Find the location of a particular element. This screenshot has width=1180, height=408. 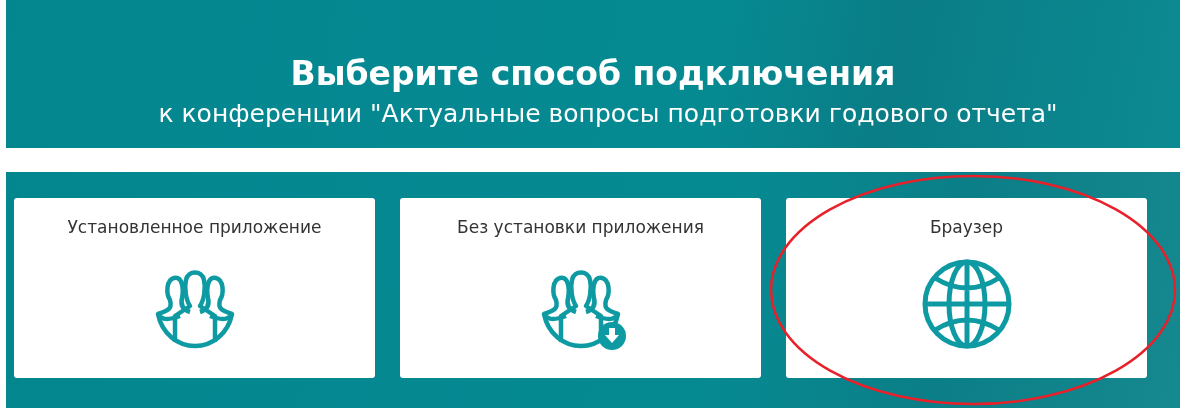

option-card: Без установки приложения is located at coordinates (580, 288).